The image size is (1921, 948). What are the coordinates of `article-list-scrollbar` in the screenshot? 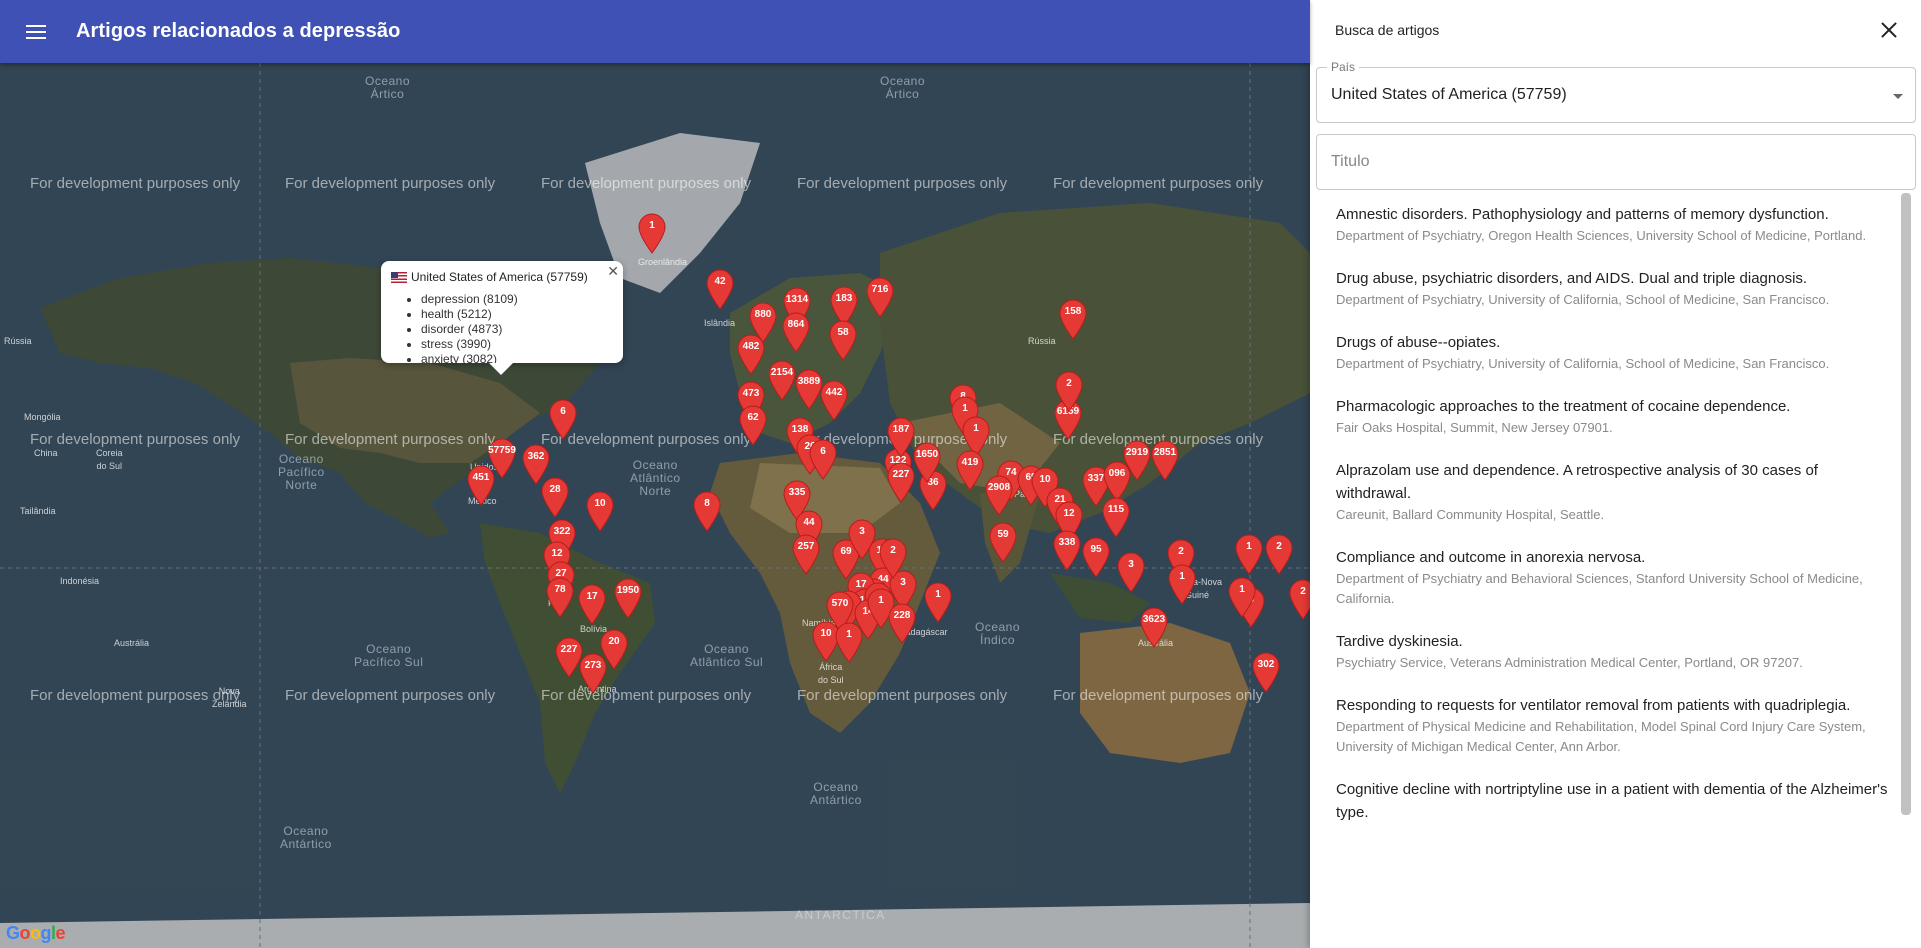 It's located at (1906, 504).